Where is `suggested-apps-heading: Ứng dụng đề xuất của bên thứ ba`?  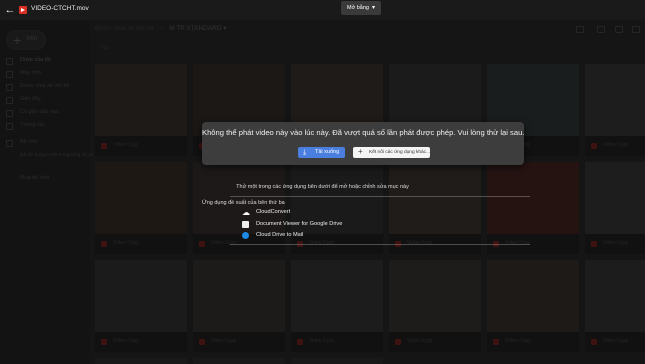
suggested-apps-heading: Ứng dụng đề xuất của bên thứ ba is located at coordinates (243, 203).